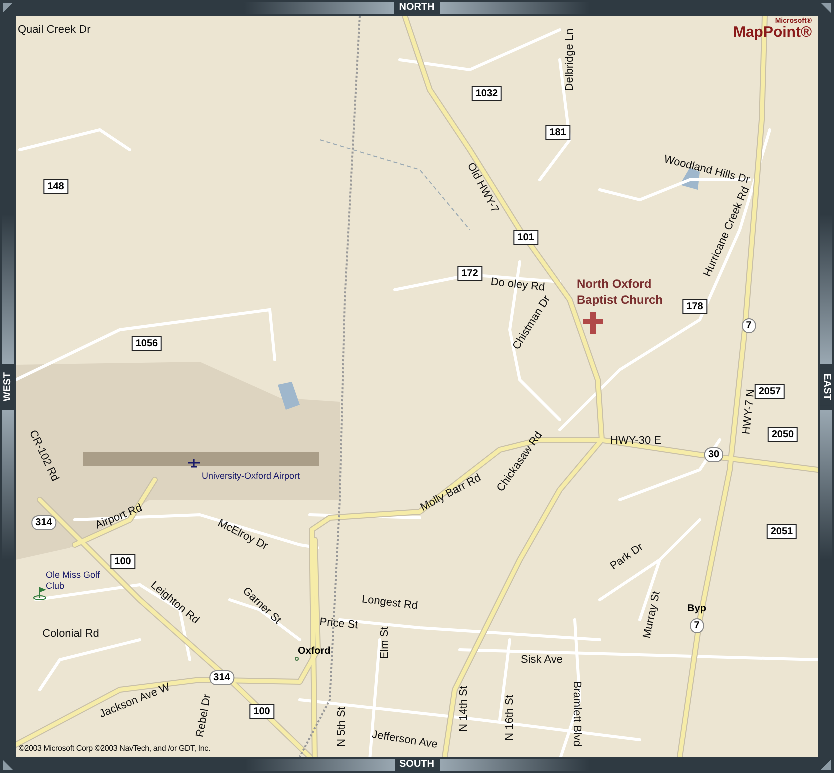  I want to click on street-label: N 5th St, so click(342, 727).